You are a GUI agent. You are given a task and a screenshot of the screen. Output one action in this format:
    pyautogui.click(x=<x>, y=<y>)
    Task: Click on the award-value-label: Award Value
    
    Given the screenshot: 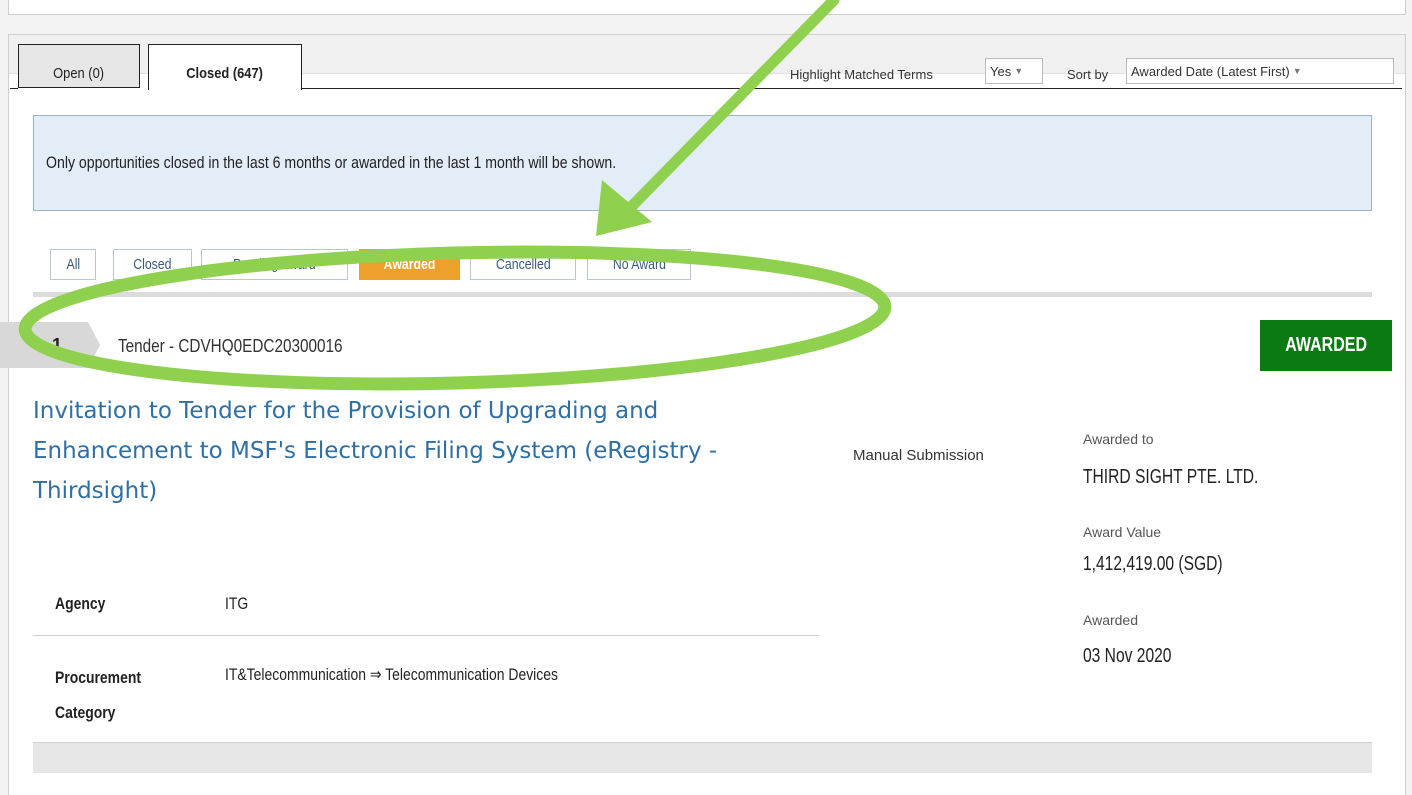 What is the action you would take?
    pyautogui.click(x=1122, y=532)
    